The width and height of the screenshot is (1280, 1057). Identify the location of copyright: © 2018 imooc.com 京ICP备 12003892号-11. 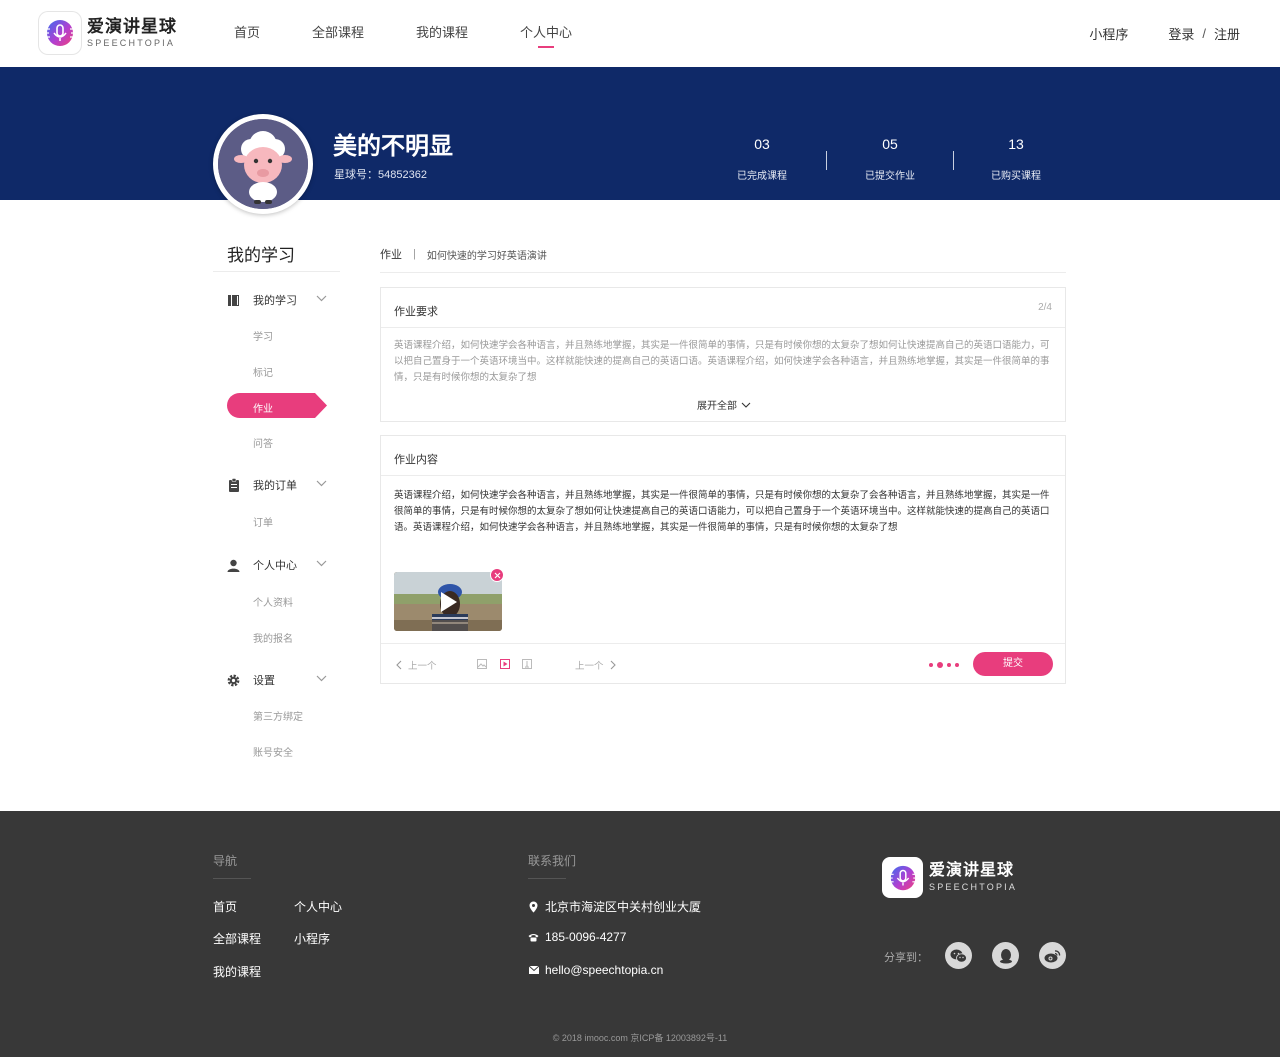
(640, 1038).